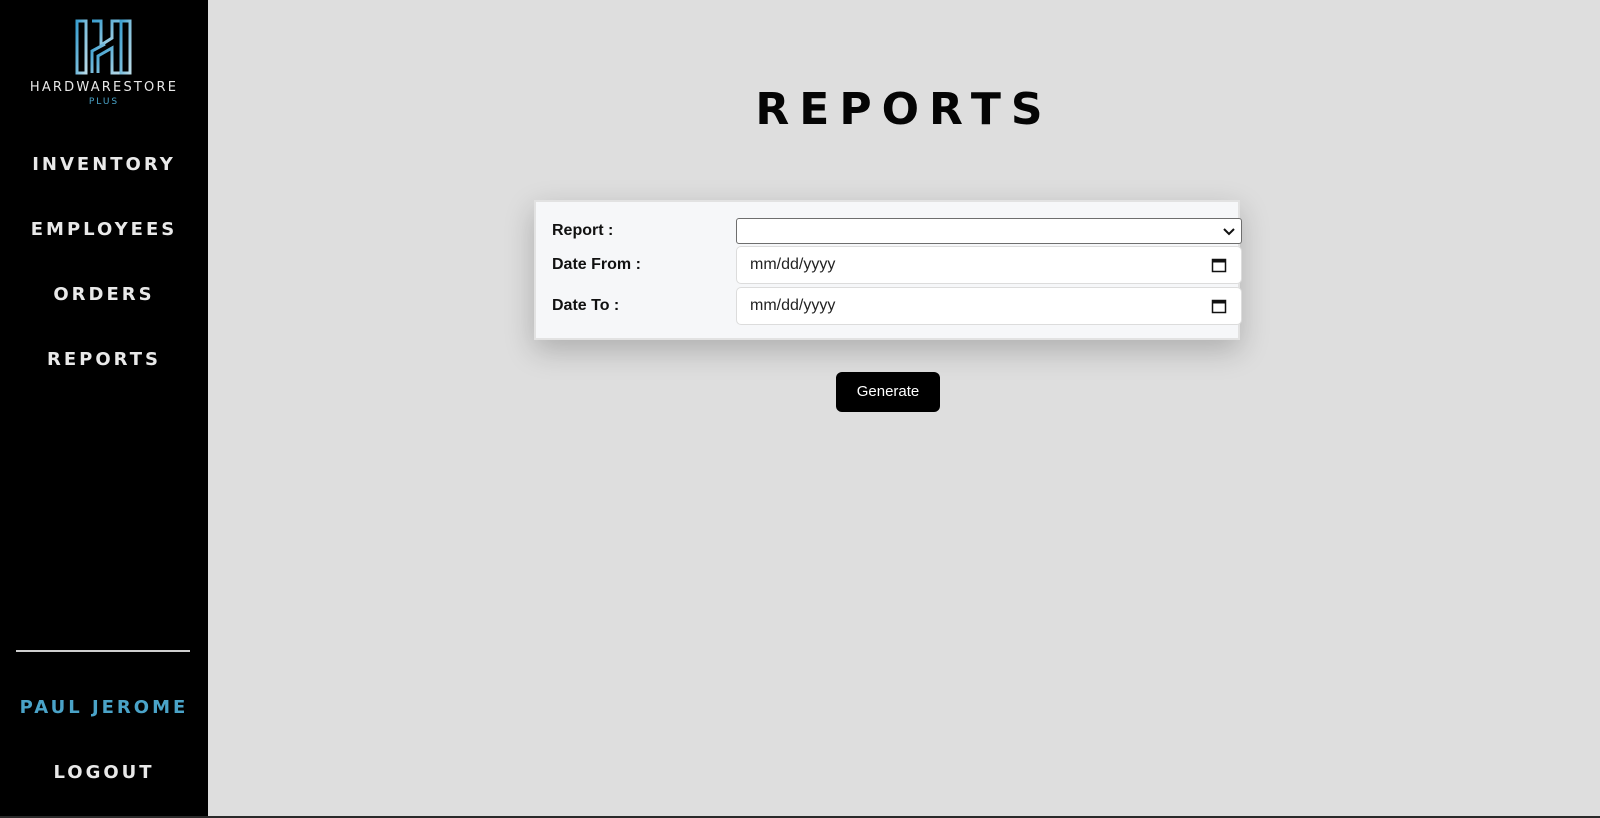  Describe the element at coordinates (596, 264) in the screenshot. I see `date-from-label: Date From :` at that location.